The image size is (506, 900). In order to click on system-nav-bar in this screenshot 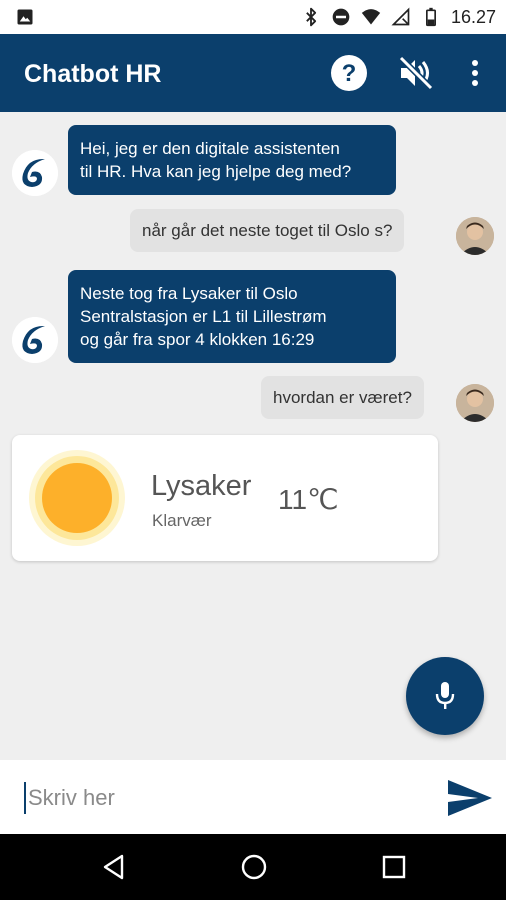, I will do `click(253, 867)`.